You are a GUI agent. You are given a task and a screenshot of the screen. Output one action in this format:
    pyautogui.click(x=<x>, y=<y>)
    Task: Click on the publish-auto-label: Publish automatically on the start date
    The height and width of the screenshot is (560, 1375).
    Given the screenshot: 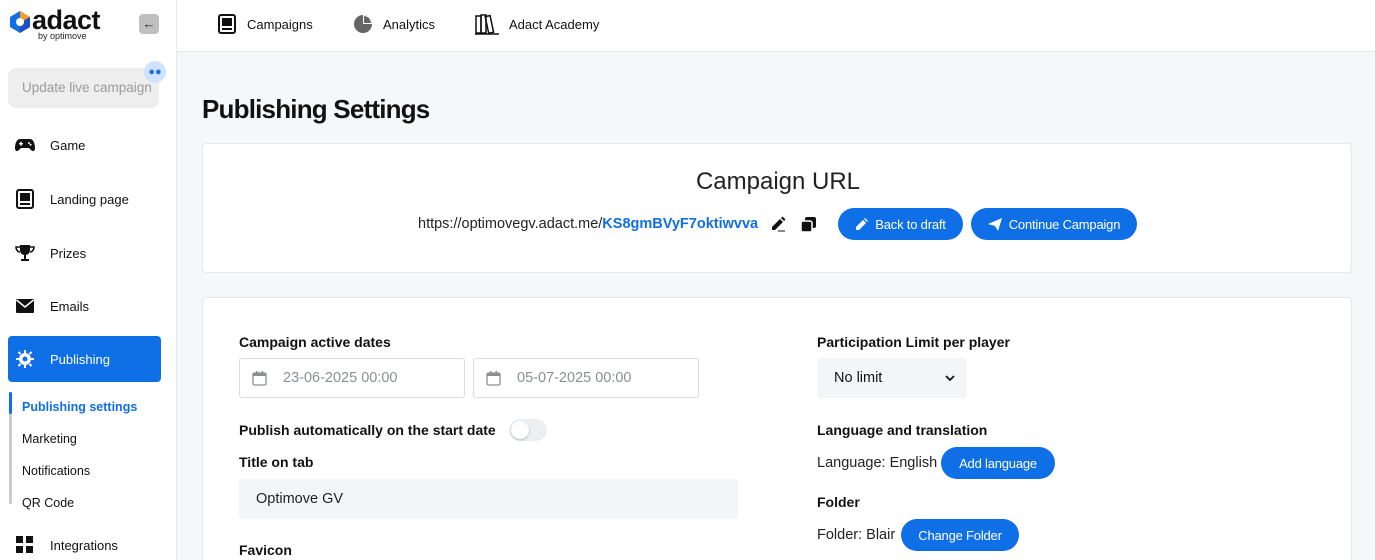 What is the action you would take?
    pyautogui.click(x=367, y=430)
    